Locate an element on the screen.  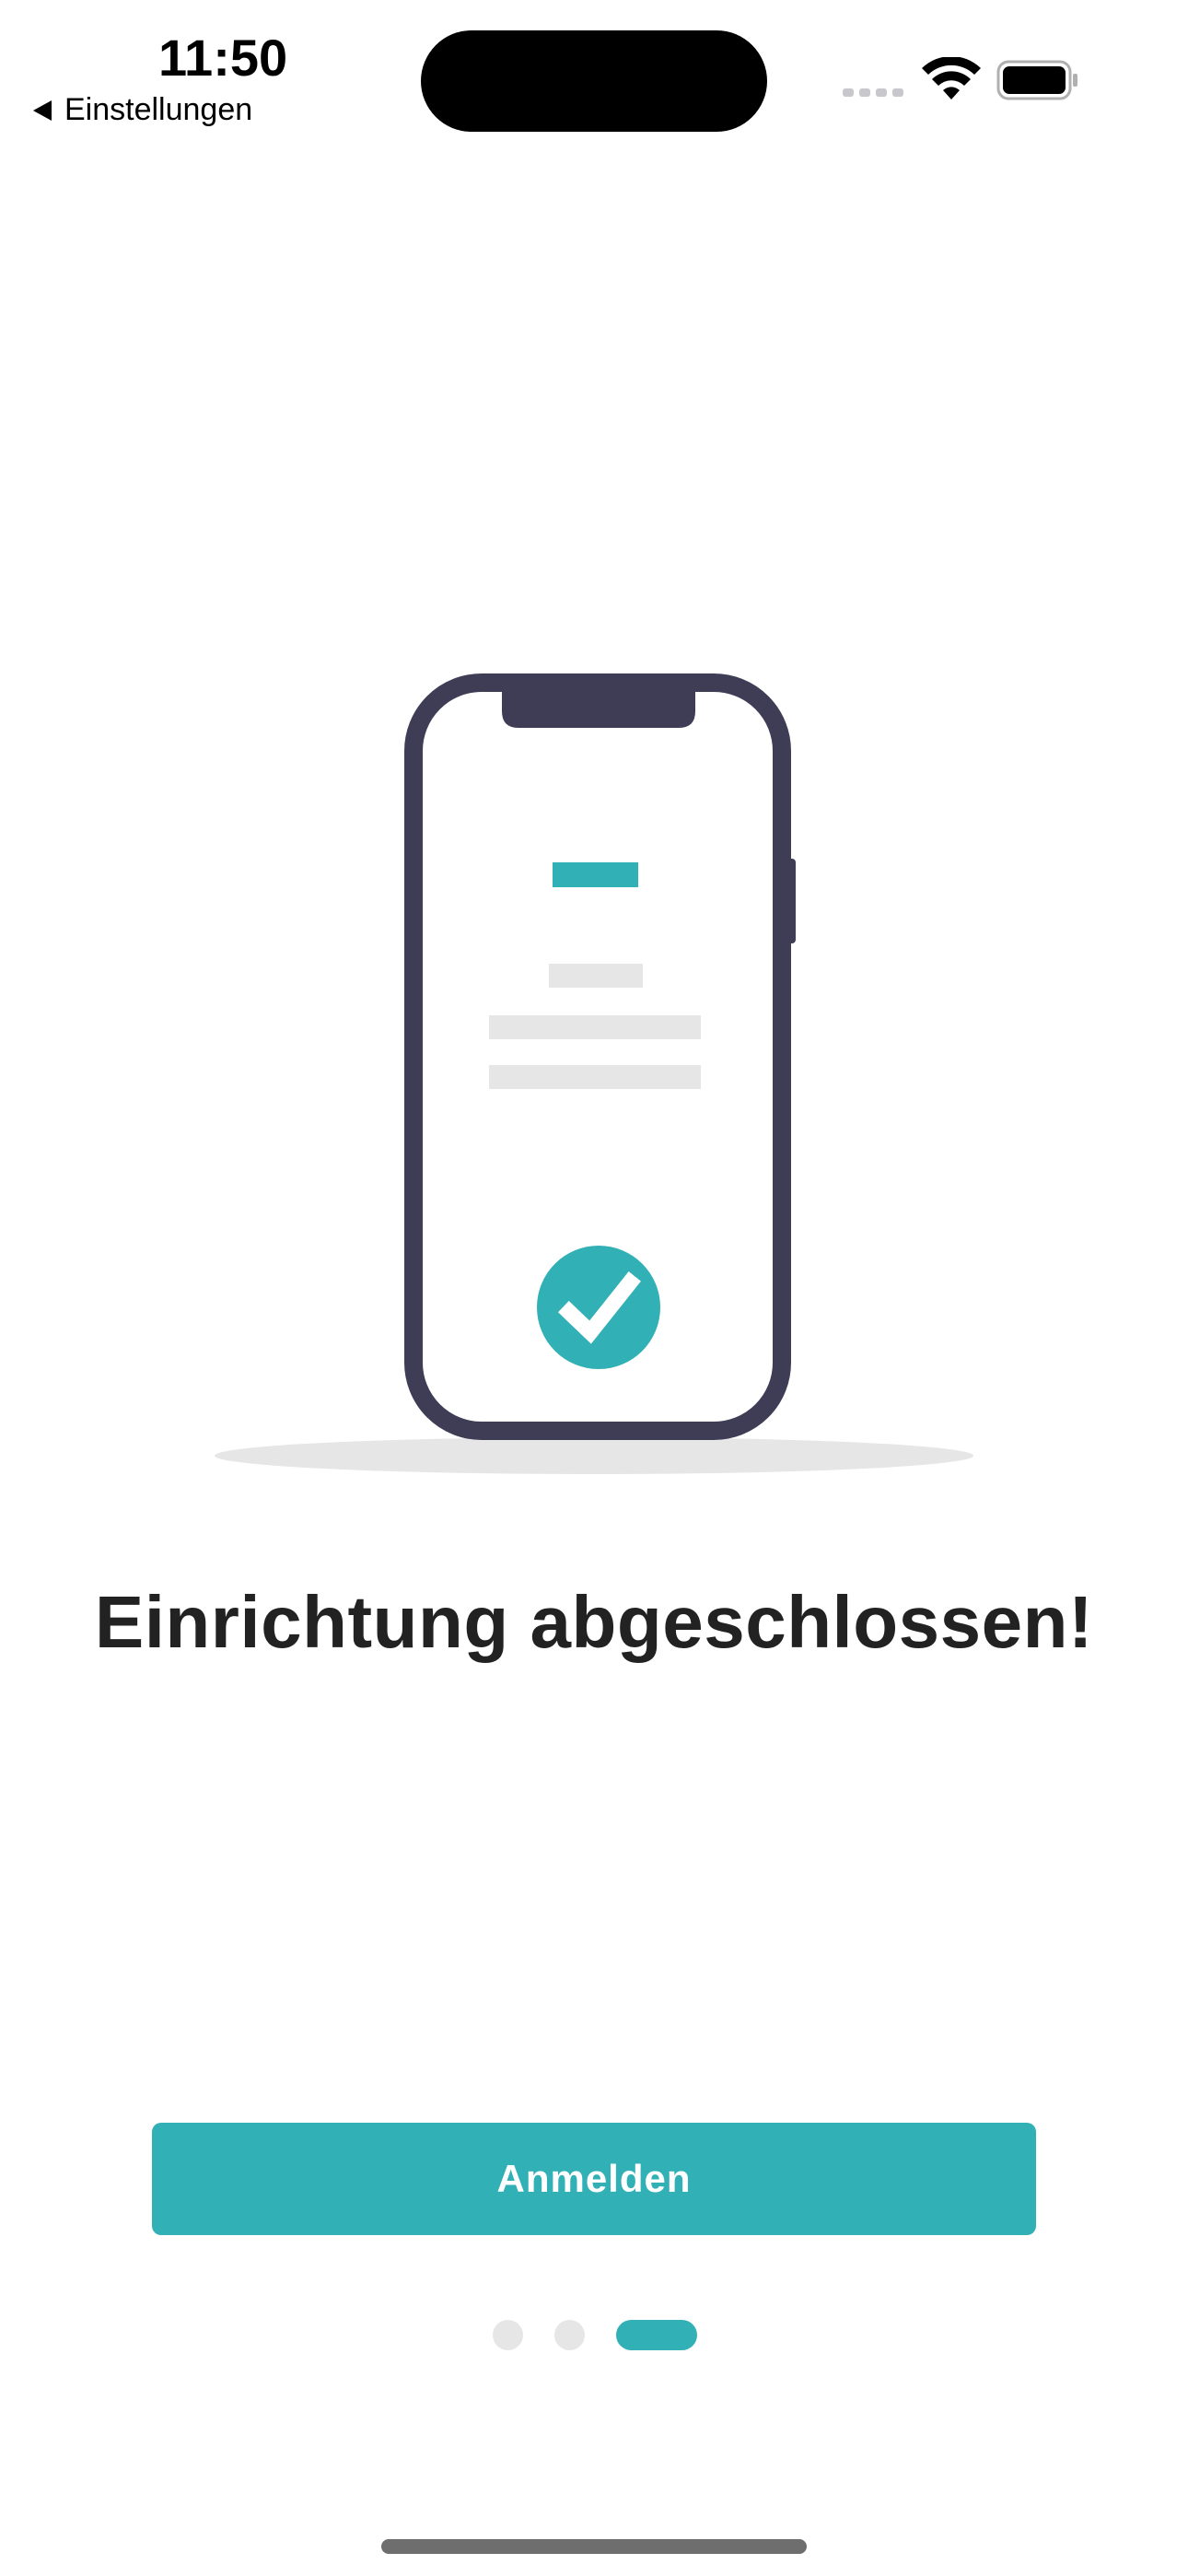
success-circle is located at coordinates (598, 1307).